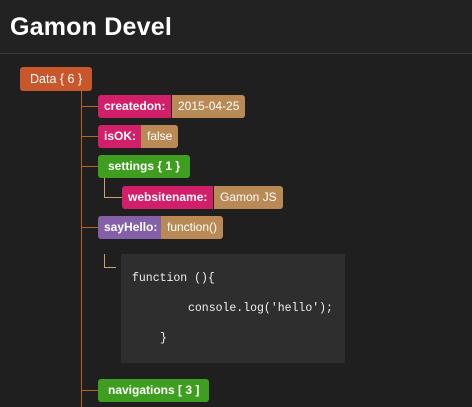 Image resolution: width=472 pixels, height=407 pixels. Describe the element at coordinates (192, 227) in the screenshot. I see `sayhello-value: function()` at that location.